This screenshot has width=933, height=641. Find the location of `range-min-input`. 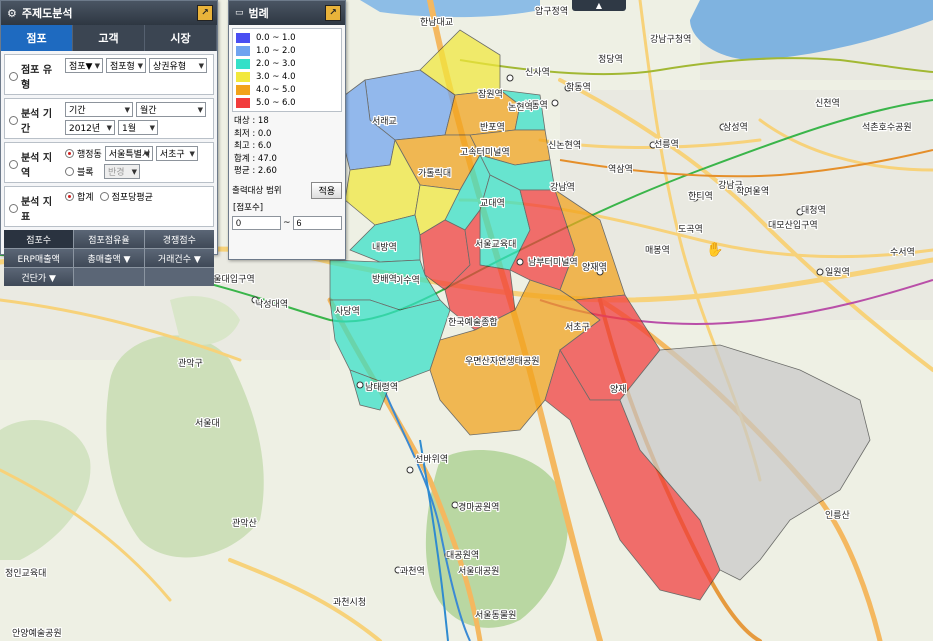

range-min-input is located at coordinates (256, 222).